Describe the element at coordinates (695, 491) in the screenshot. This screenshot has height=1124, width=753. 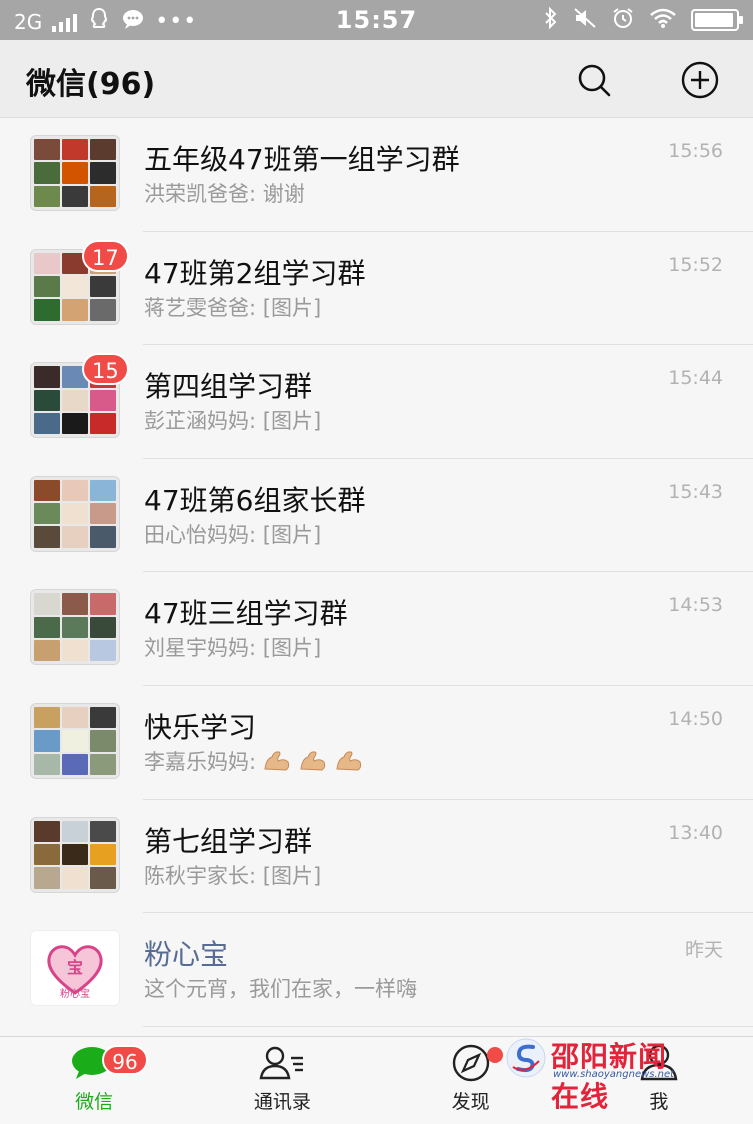
I see `chat-time: 15:43` at that location.